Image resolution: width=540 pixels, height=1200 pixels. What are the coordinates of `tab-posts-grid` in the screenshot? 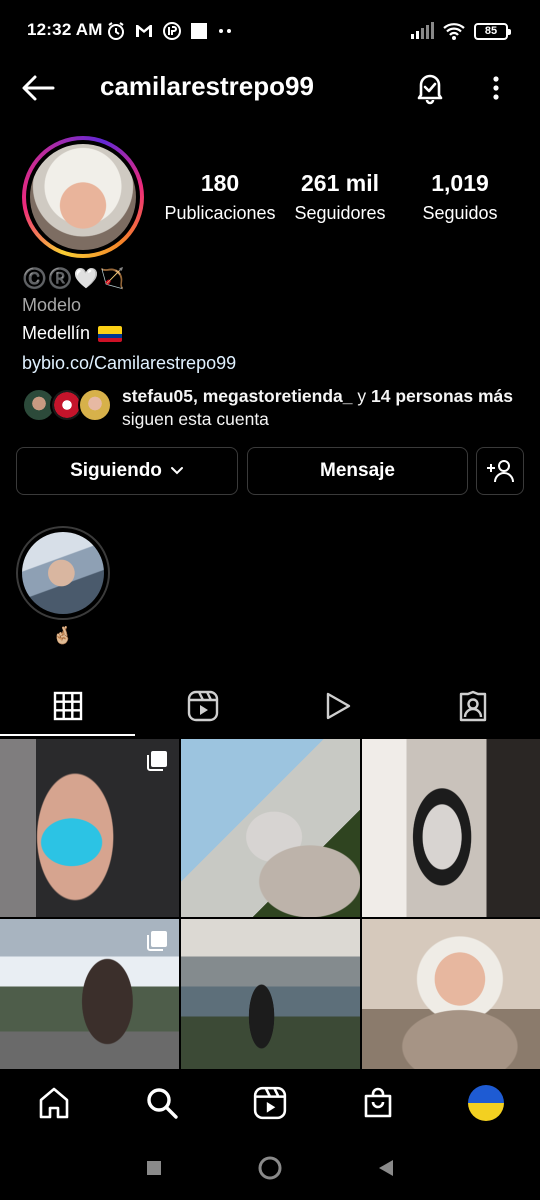 It's located at (67, 706).